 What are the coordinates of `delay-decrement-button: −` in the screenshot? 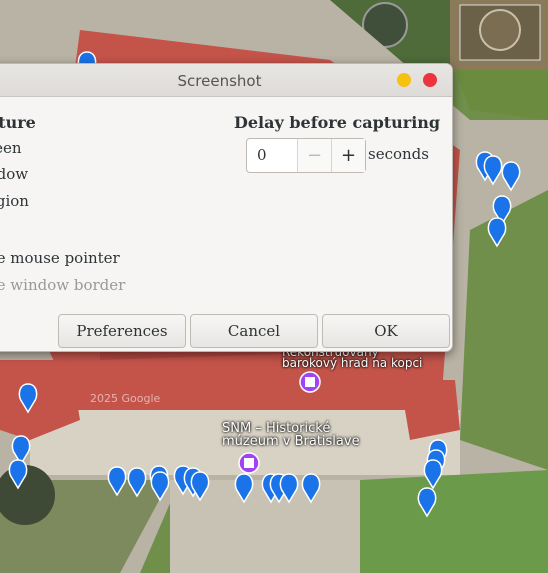 It's located at (314, 155).